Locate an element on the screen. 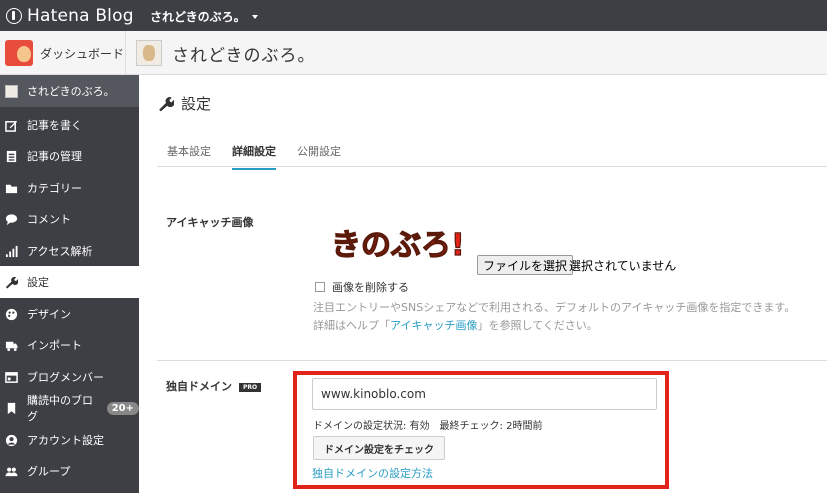  sidebar-item-blog: されどきのぶろ。 is located at coordinates (69, 91).